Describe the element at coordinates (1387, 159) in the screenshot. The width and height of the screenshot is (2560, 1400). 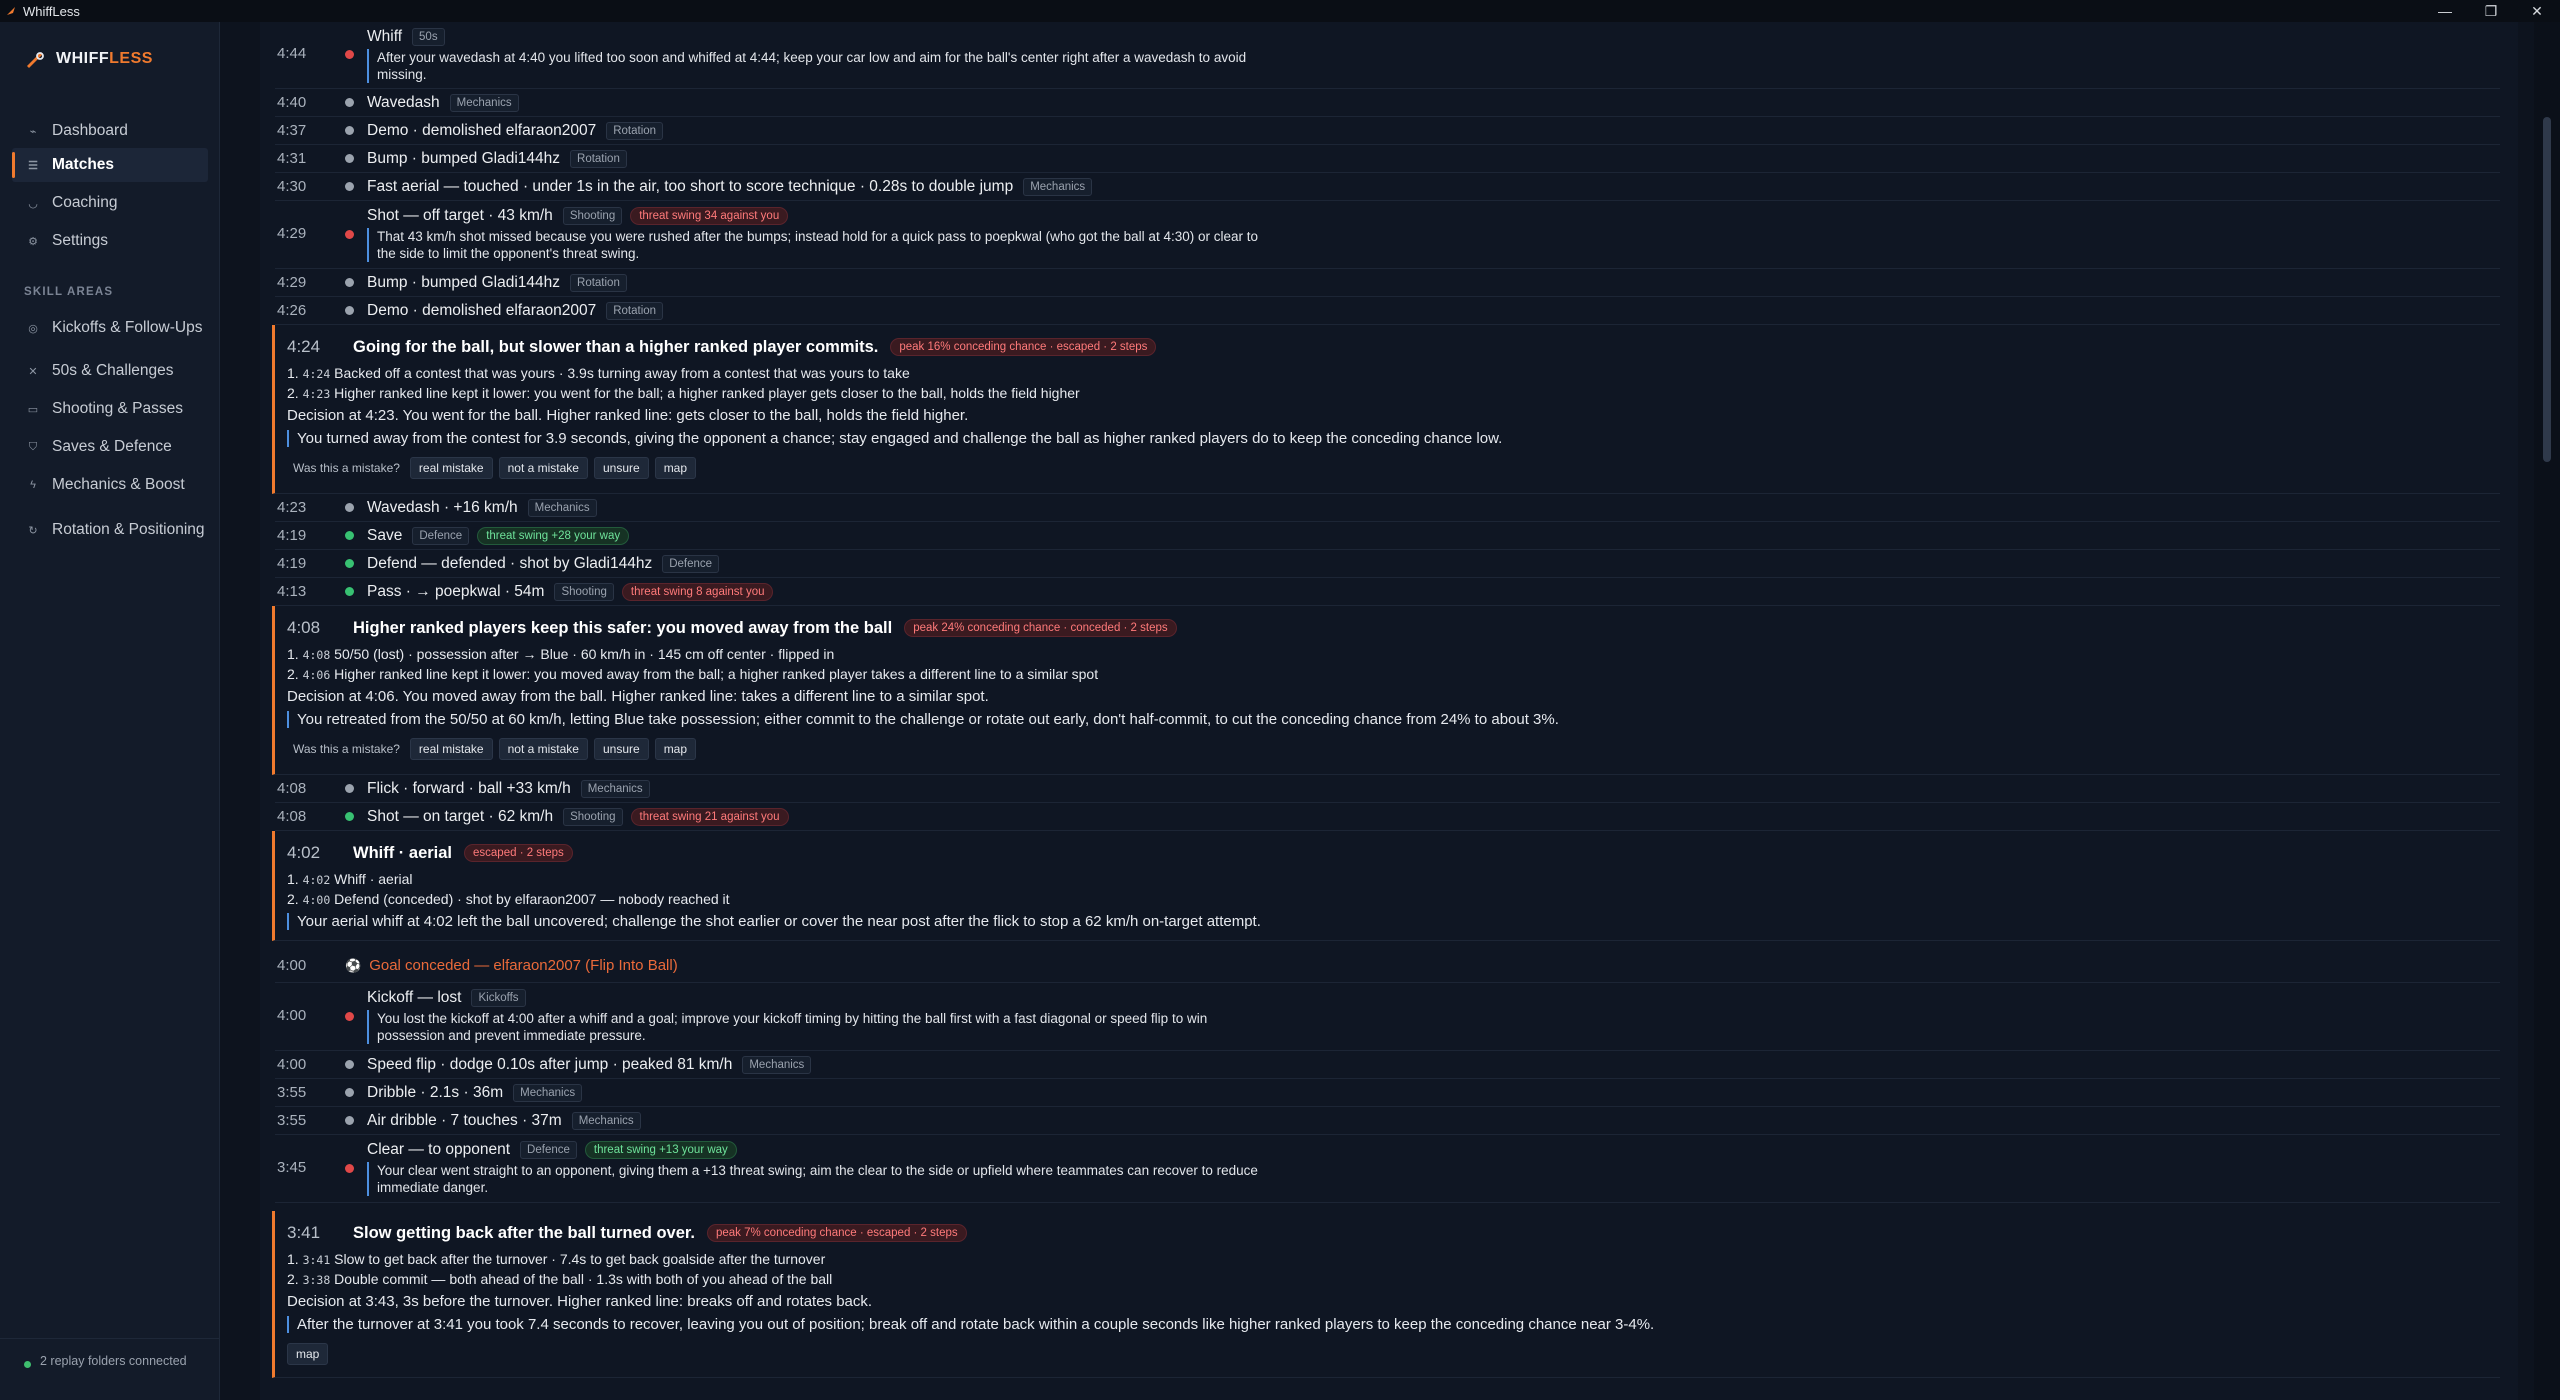
I see `timeline-event: 4:31 Bump · bumped Gladi144hz Rotation` at that location.